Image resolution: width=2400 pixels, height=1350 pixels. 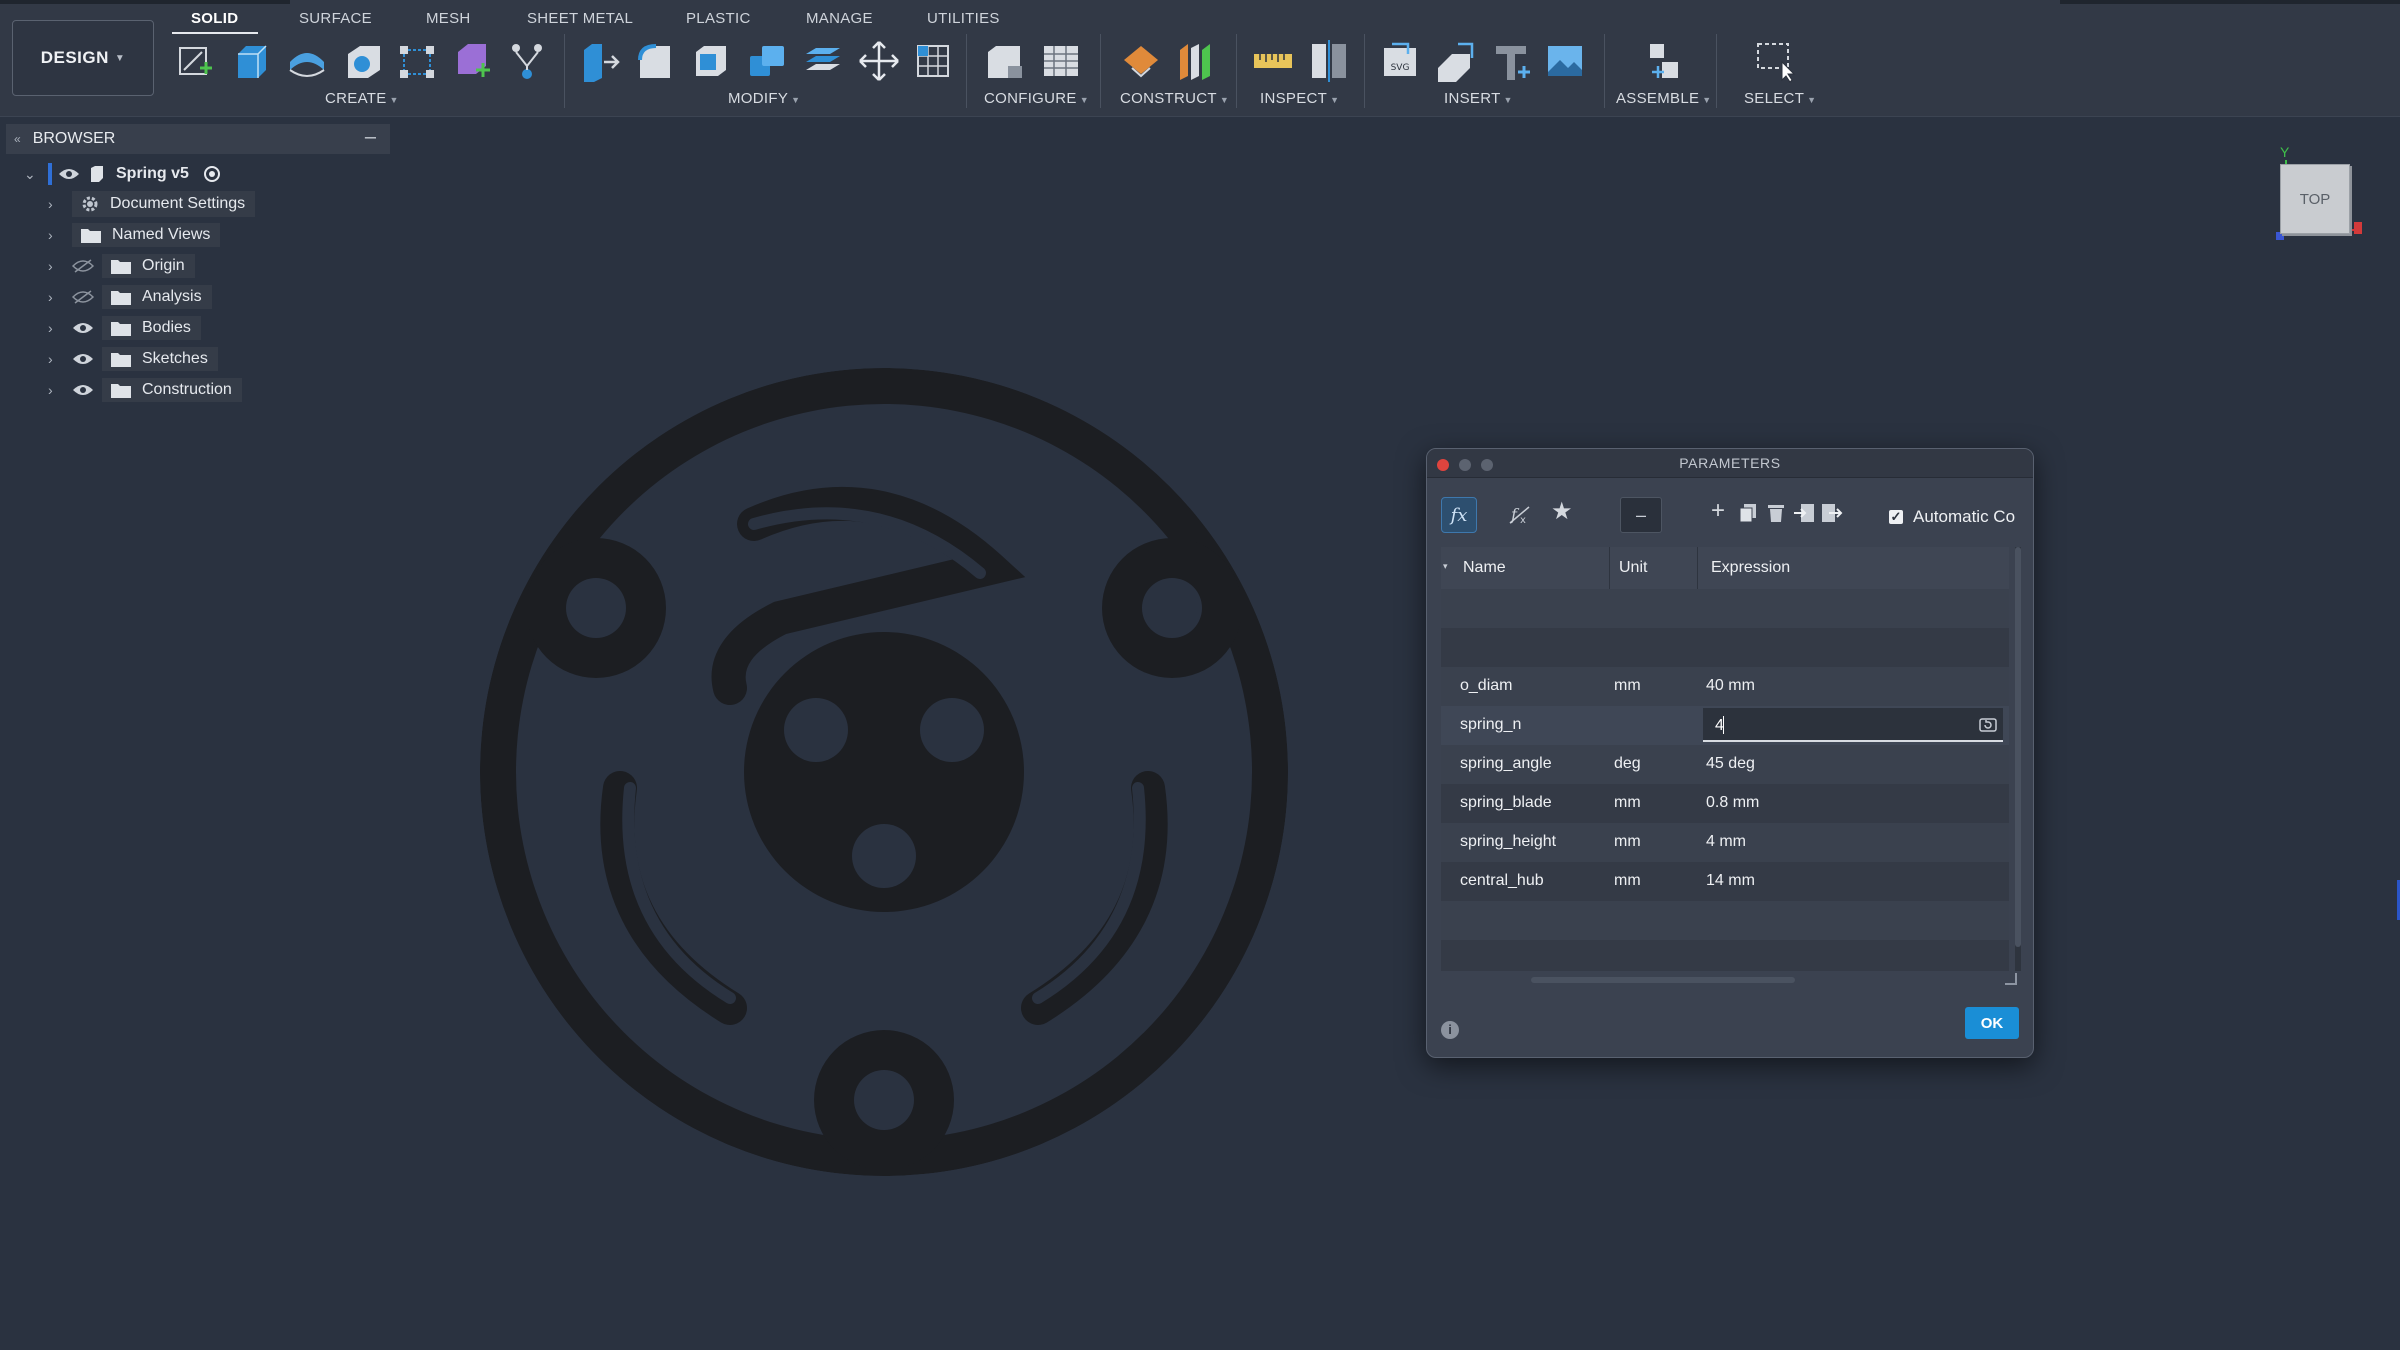 What do you see at coordinates (17, 139) in the screenshot?
I see `collapse-panel-icon: «` at bounding box center [17, 139].